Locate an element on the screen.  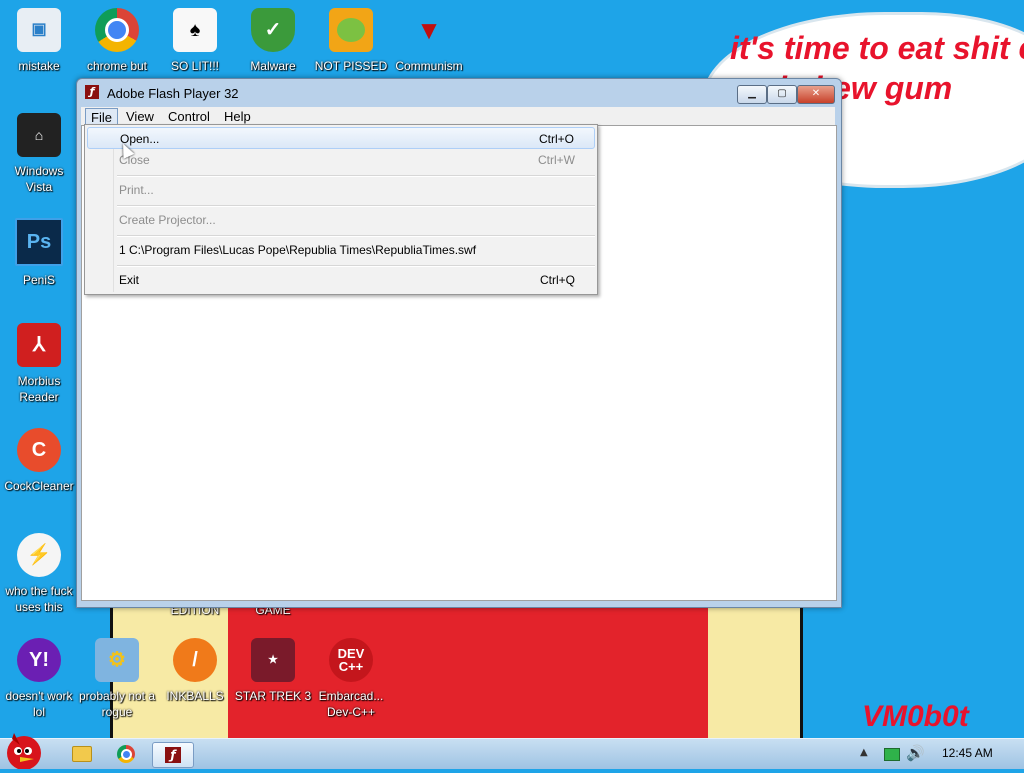
desktop-icon-communism: ▼ Communism is located at coordinates (429, 41).